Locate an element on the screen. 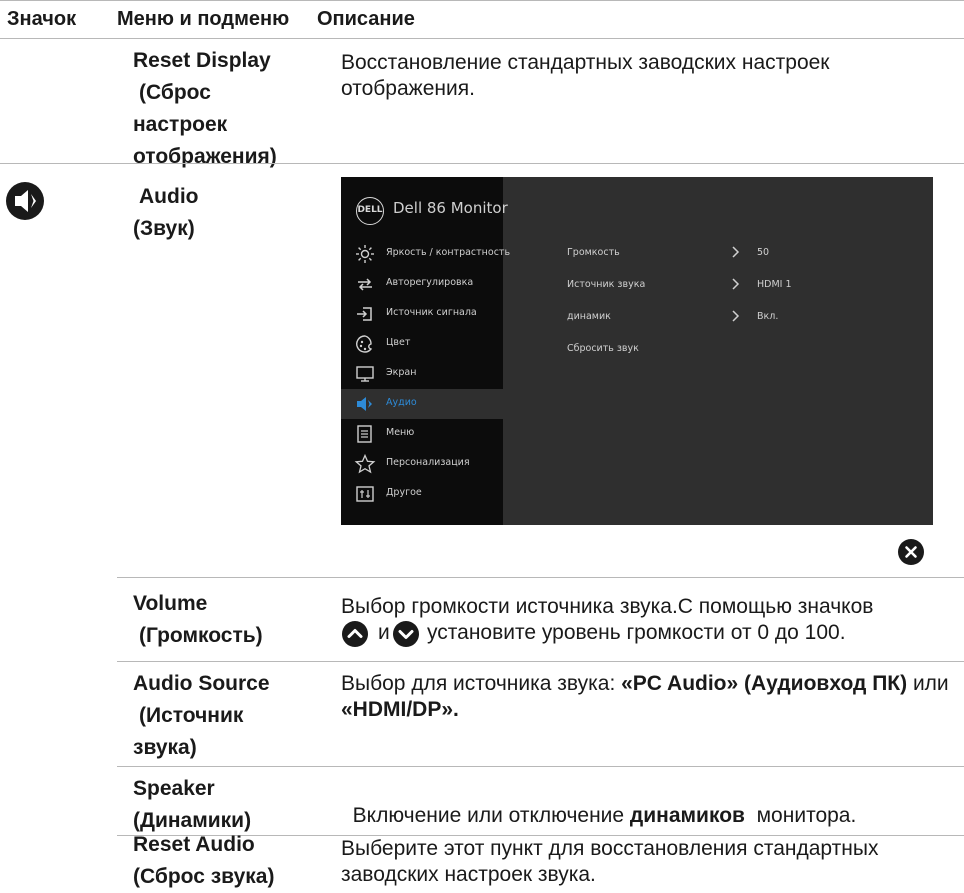 The image size is (964, 893). header-icon-column: Значок is located at coordinates (42, 19).